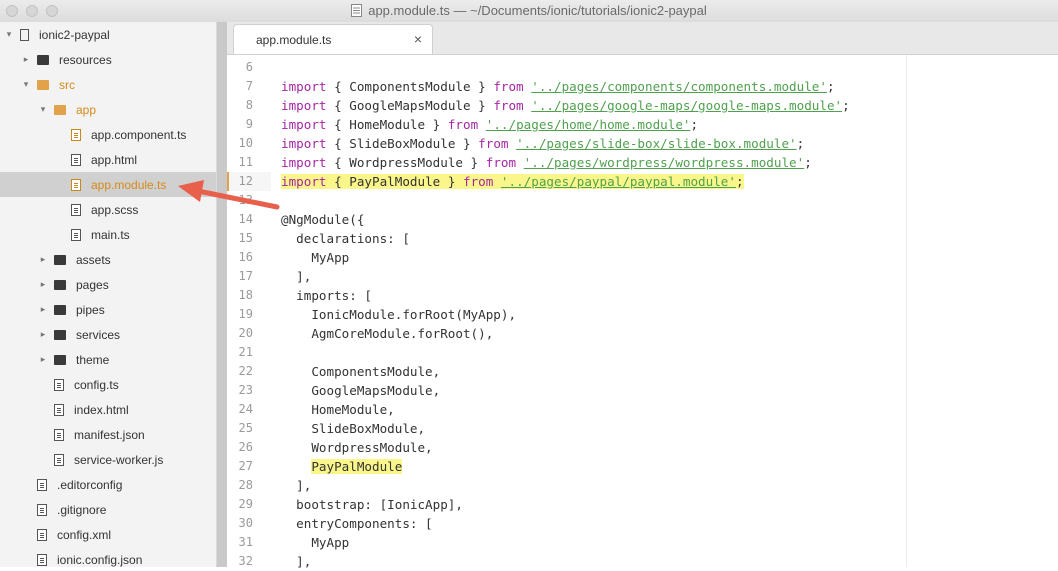 The width and height of the screenshot is (1058, 571). I want to click on string-token: '../pages/home/home.module', so click(588, 124).